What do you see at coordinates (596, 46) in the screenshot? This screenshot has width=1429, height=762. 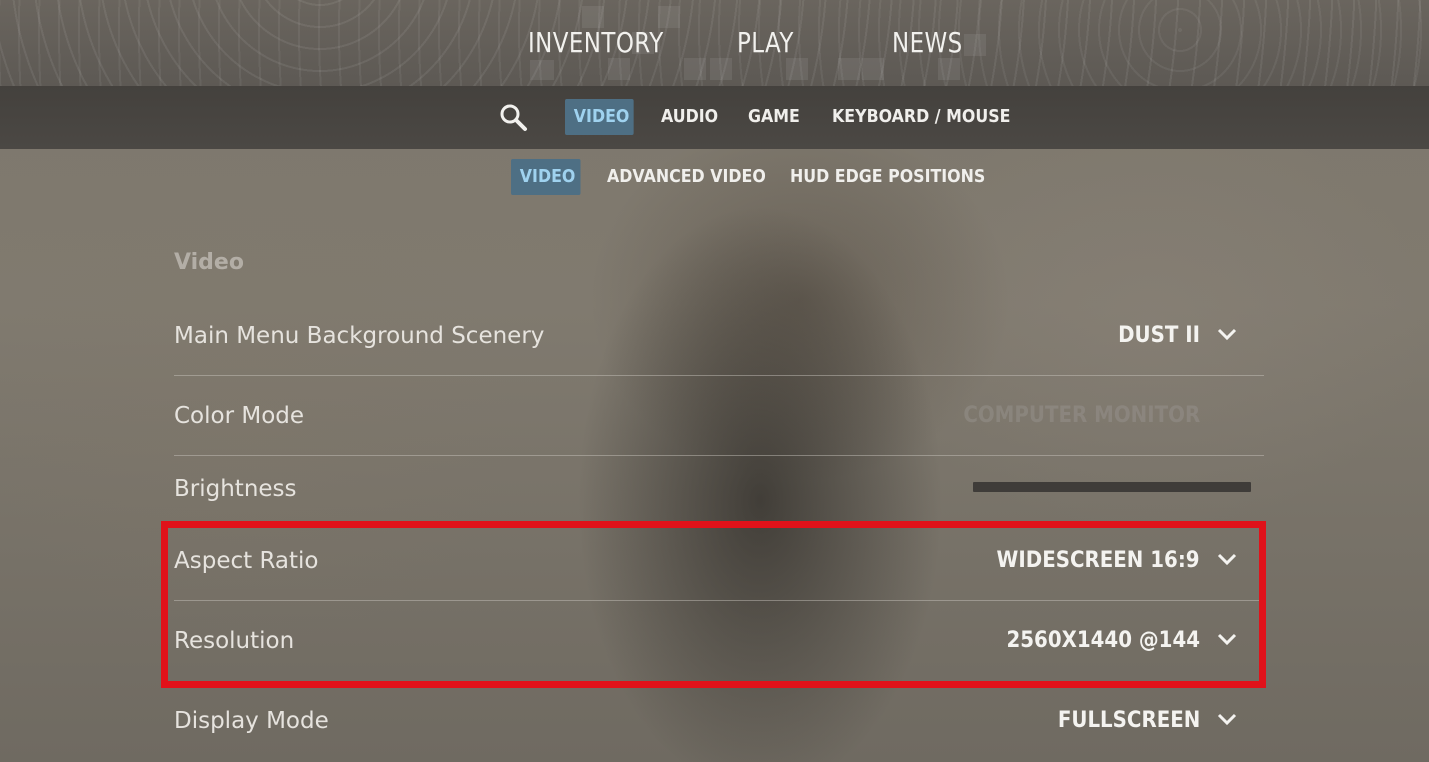 I see `nav-tab-inventory: INVENTORY` at bounding box center [596, 46].